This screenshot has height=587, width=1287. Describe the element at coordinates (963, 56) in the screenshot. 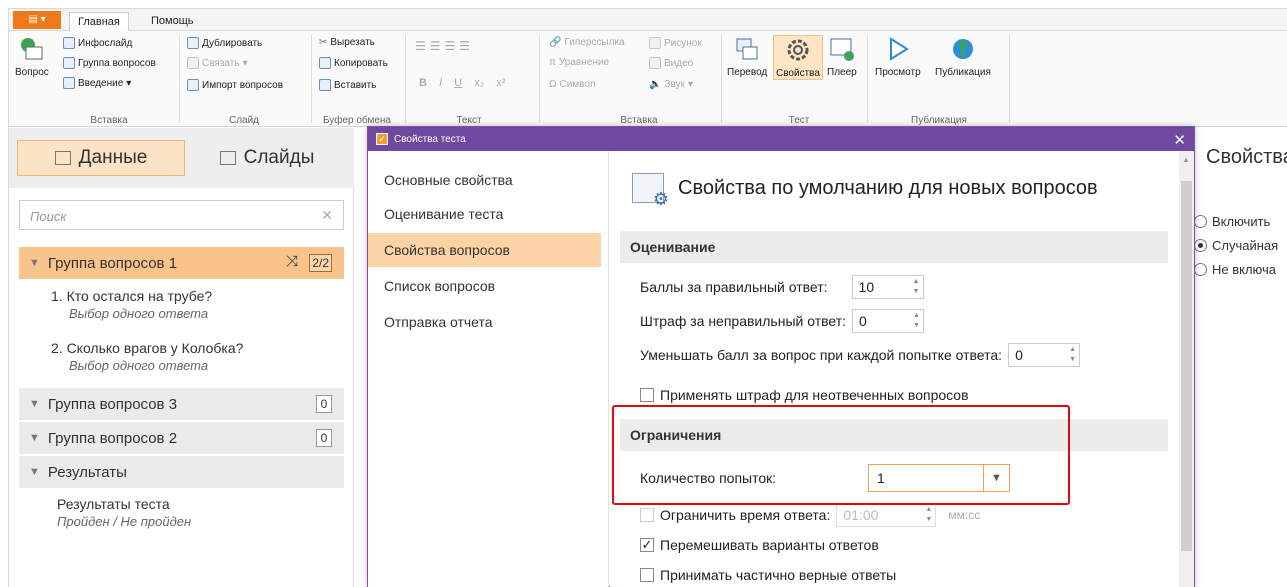

I see `publication-button: Публикация` at that location.